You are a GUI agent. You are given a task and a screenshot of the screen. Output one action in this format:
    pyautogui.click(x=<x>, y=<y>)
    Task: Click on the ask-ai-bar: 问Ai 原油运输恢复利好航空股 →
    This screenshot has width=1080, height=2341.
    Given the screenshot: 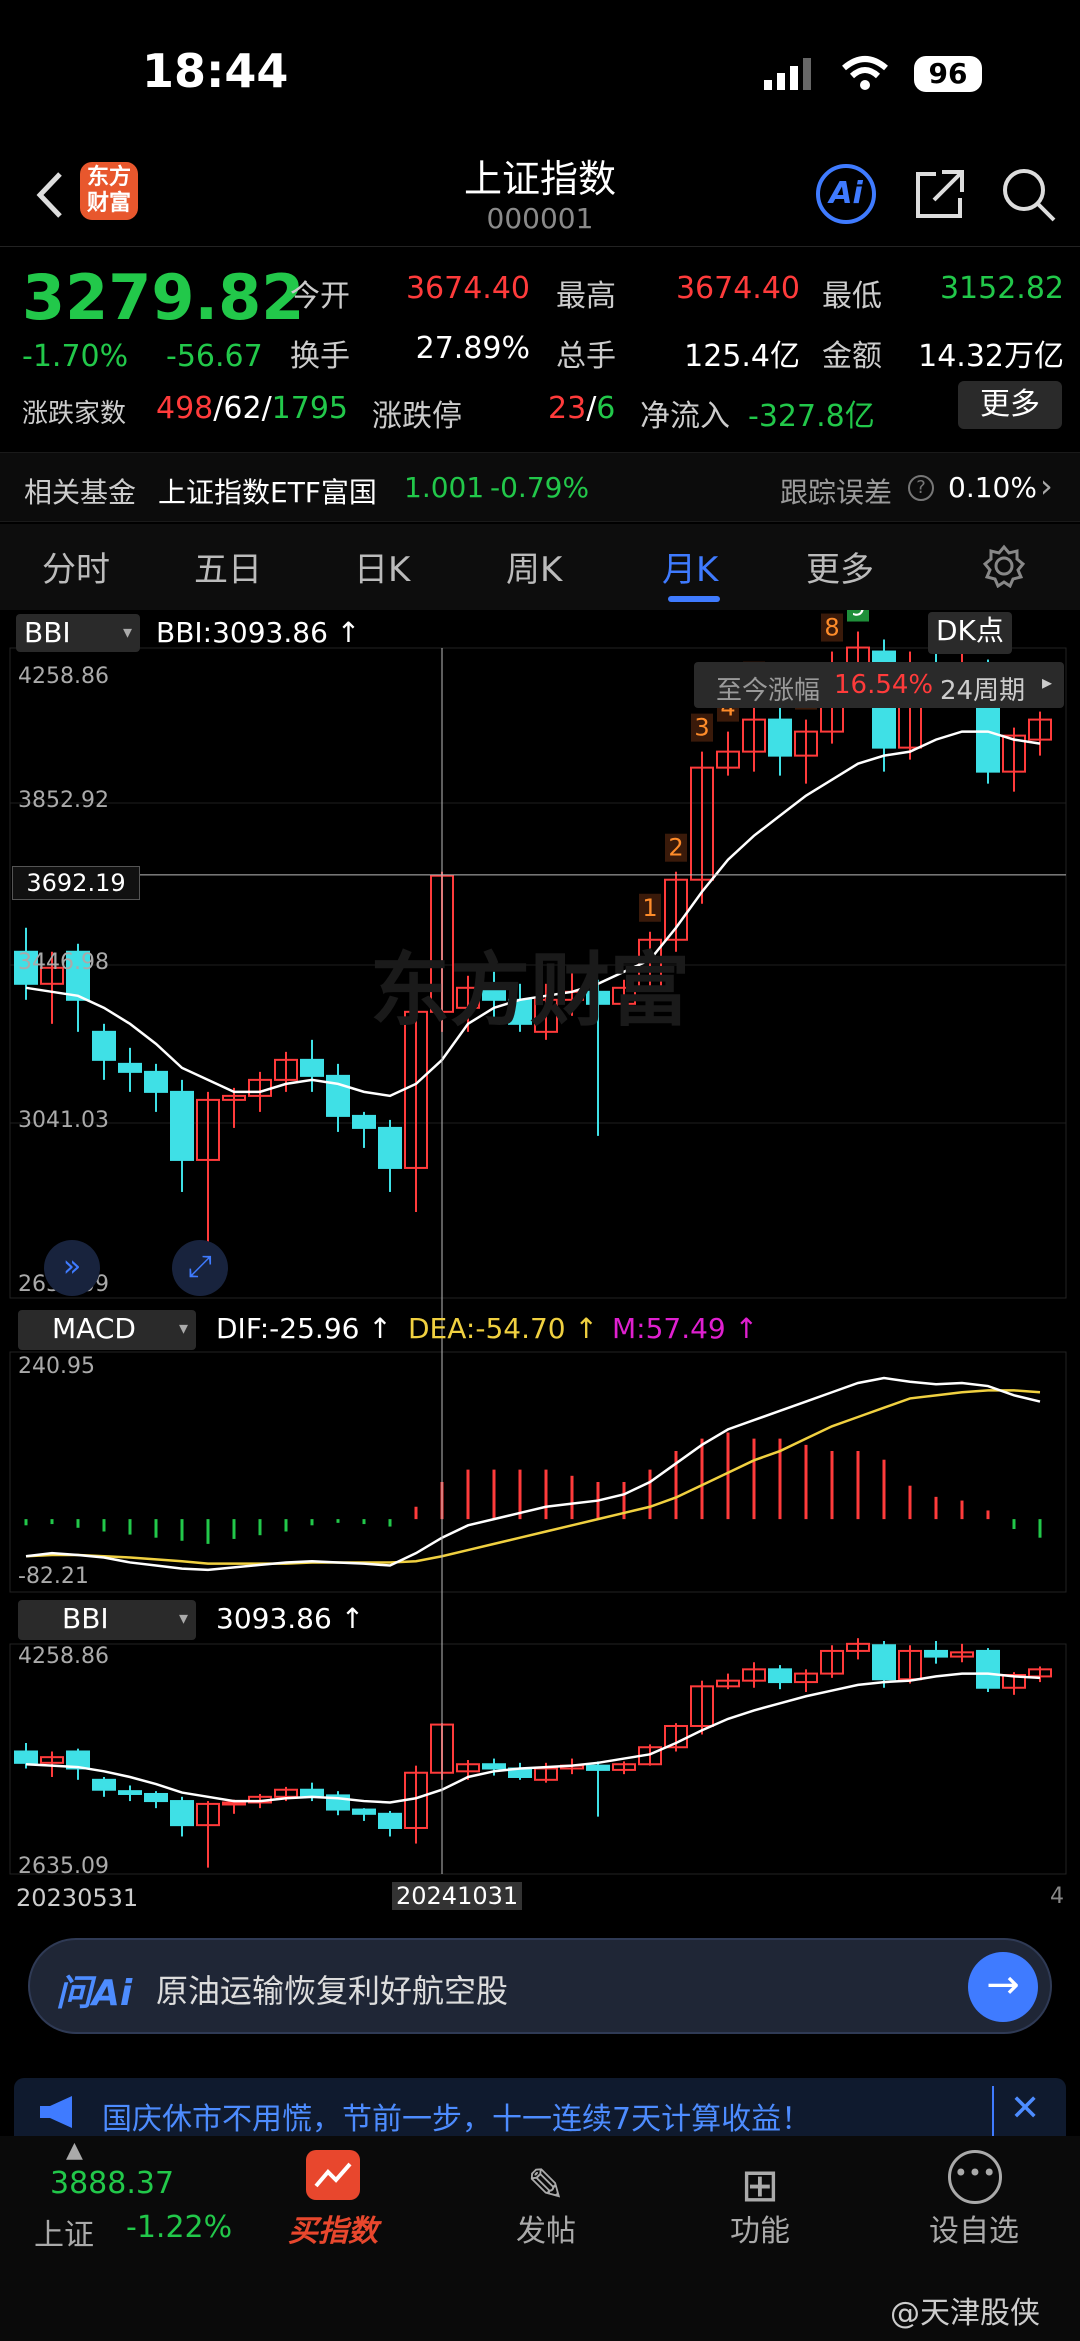 What is the action you would take?
    pyautogui.click(x=540, y=1986)
    